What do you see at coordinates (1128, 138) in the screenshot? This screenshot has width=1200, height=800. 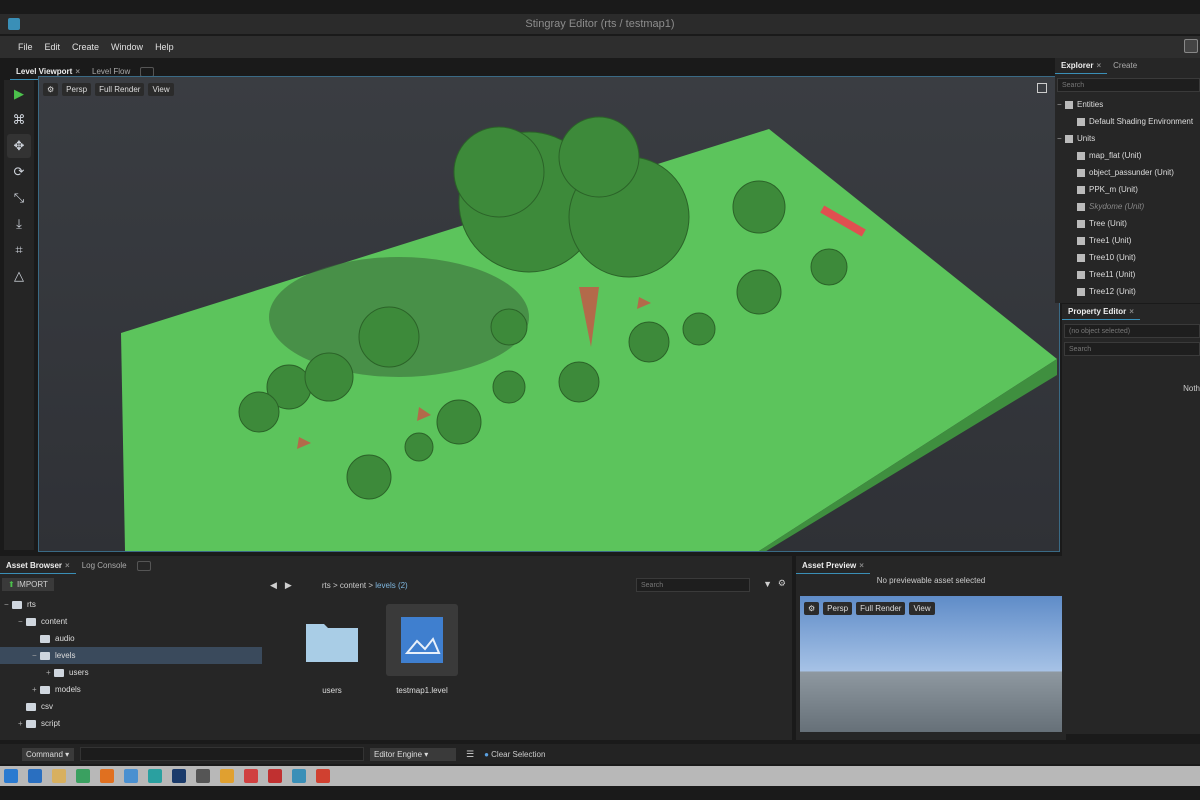 I see `tree-units: − Units` at bounding box center [1128, 138].